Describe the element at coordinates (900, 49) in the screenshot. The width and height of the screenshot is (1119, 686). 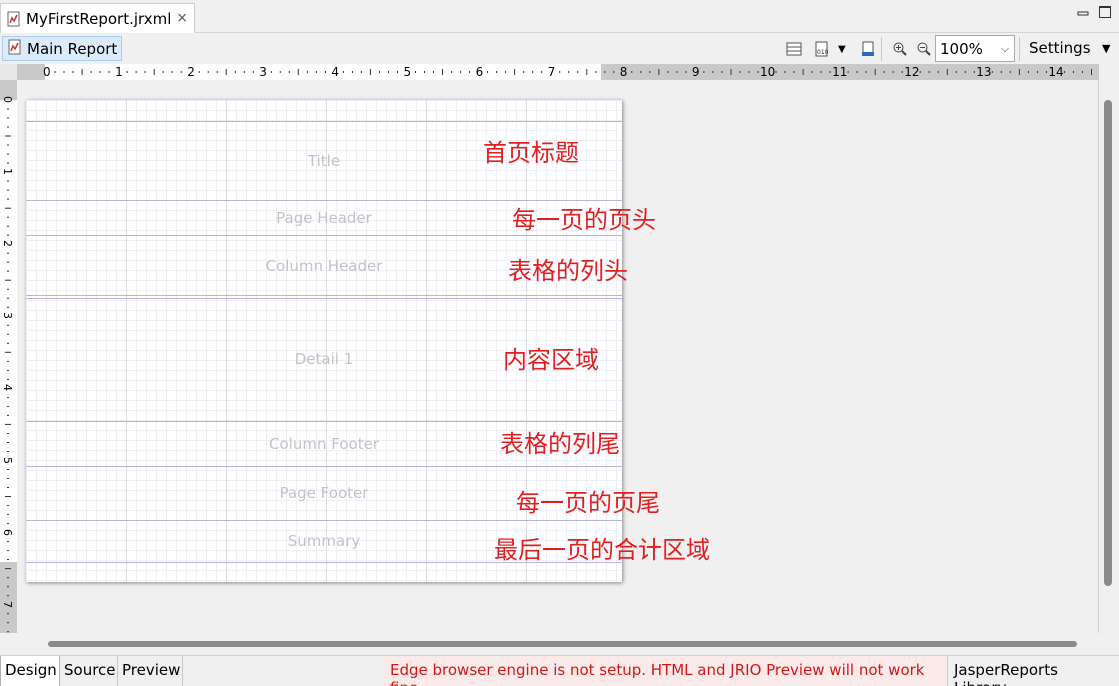
I see `zoom-in-icon` at that location.